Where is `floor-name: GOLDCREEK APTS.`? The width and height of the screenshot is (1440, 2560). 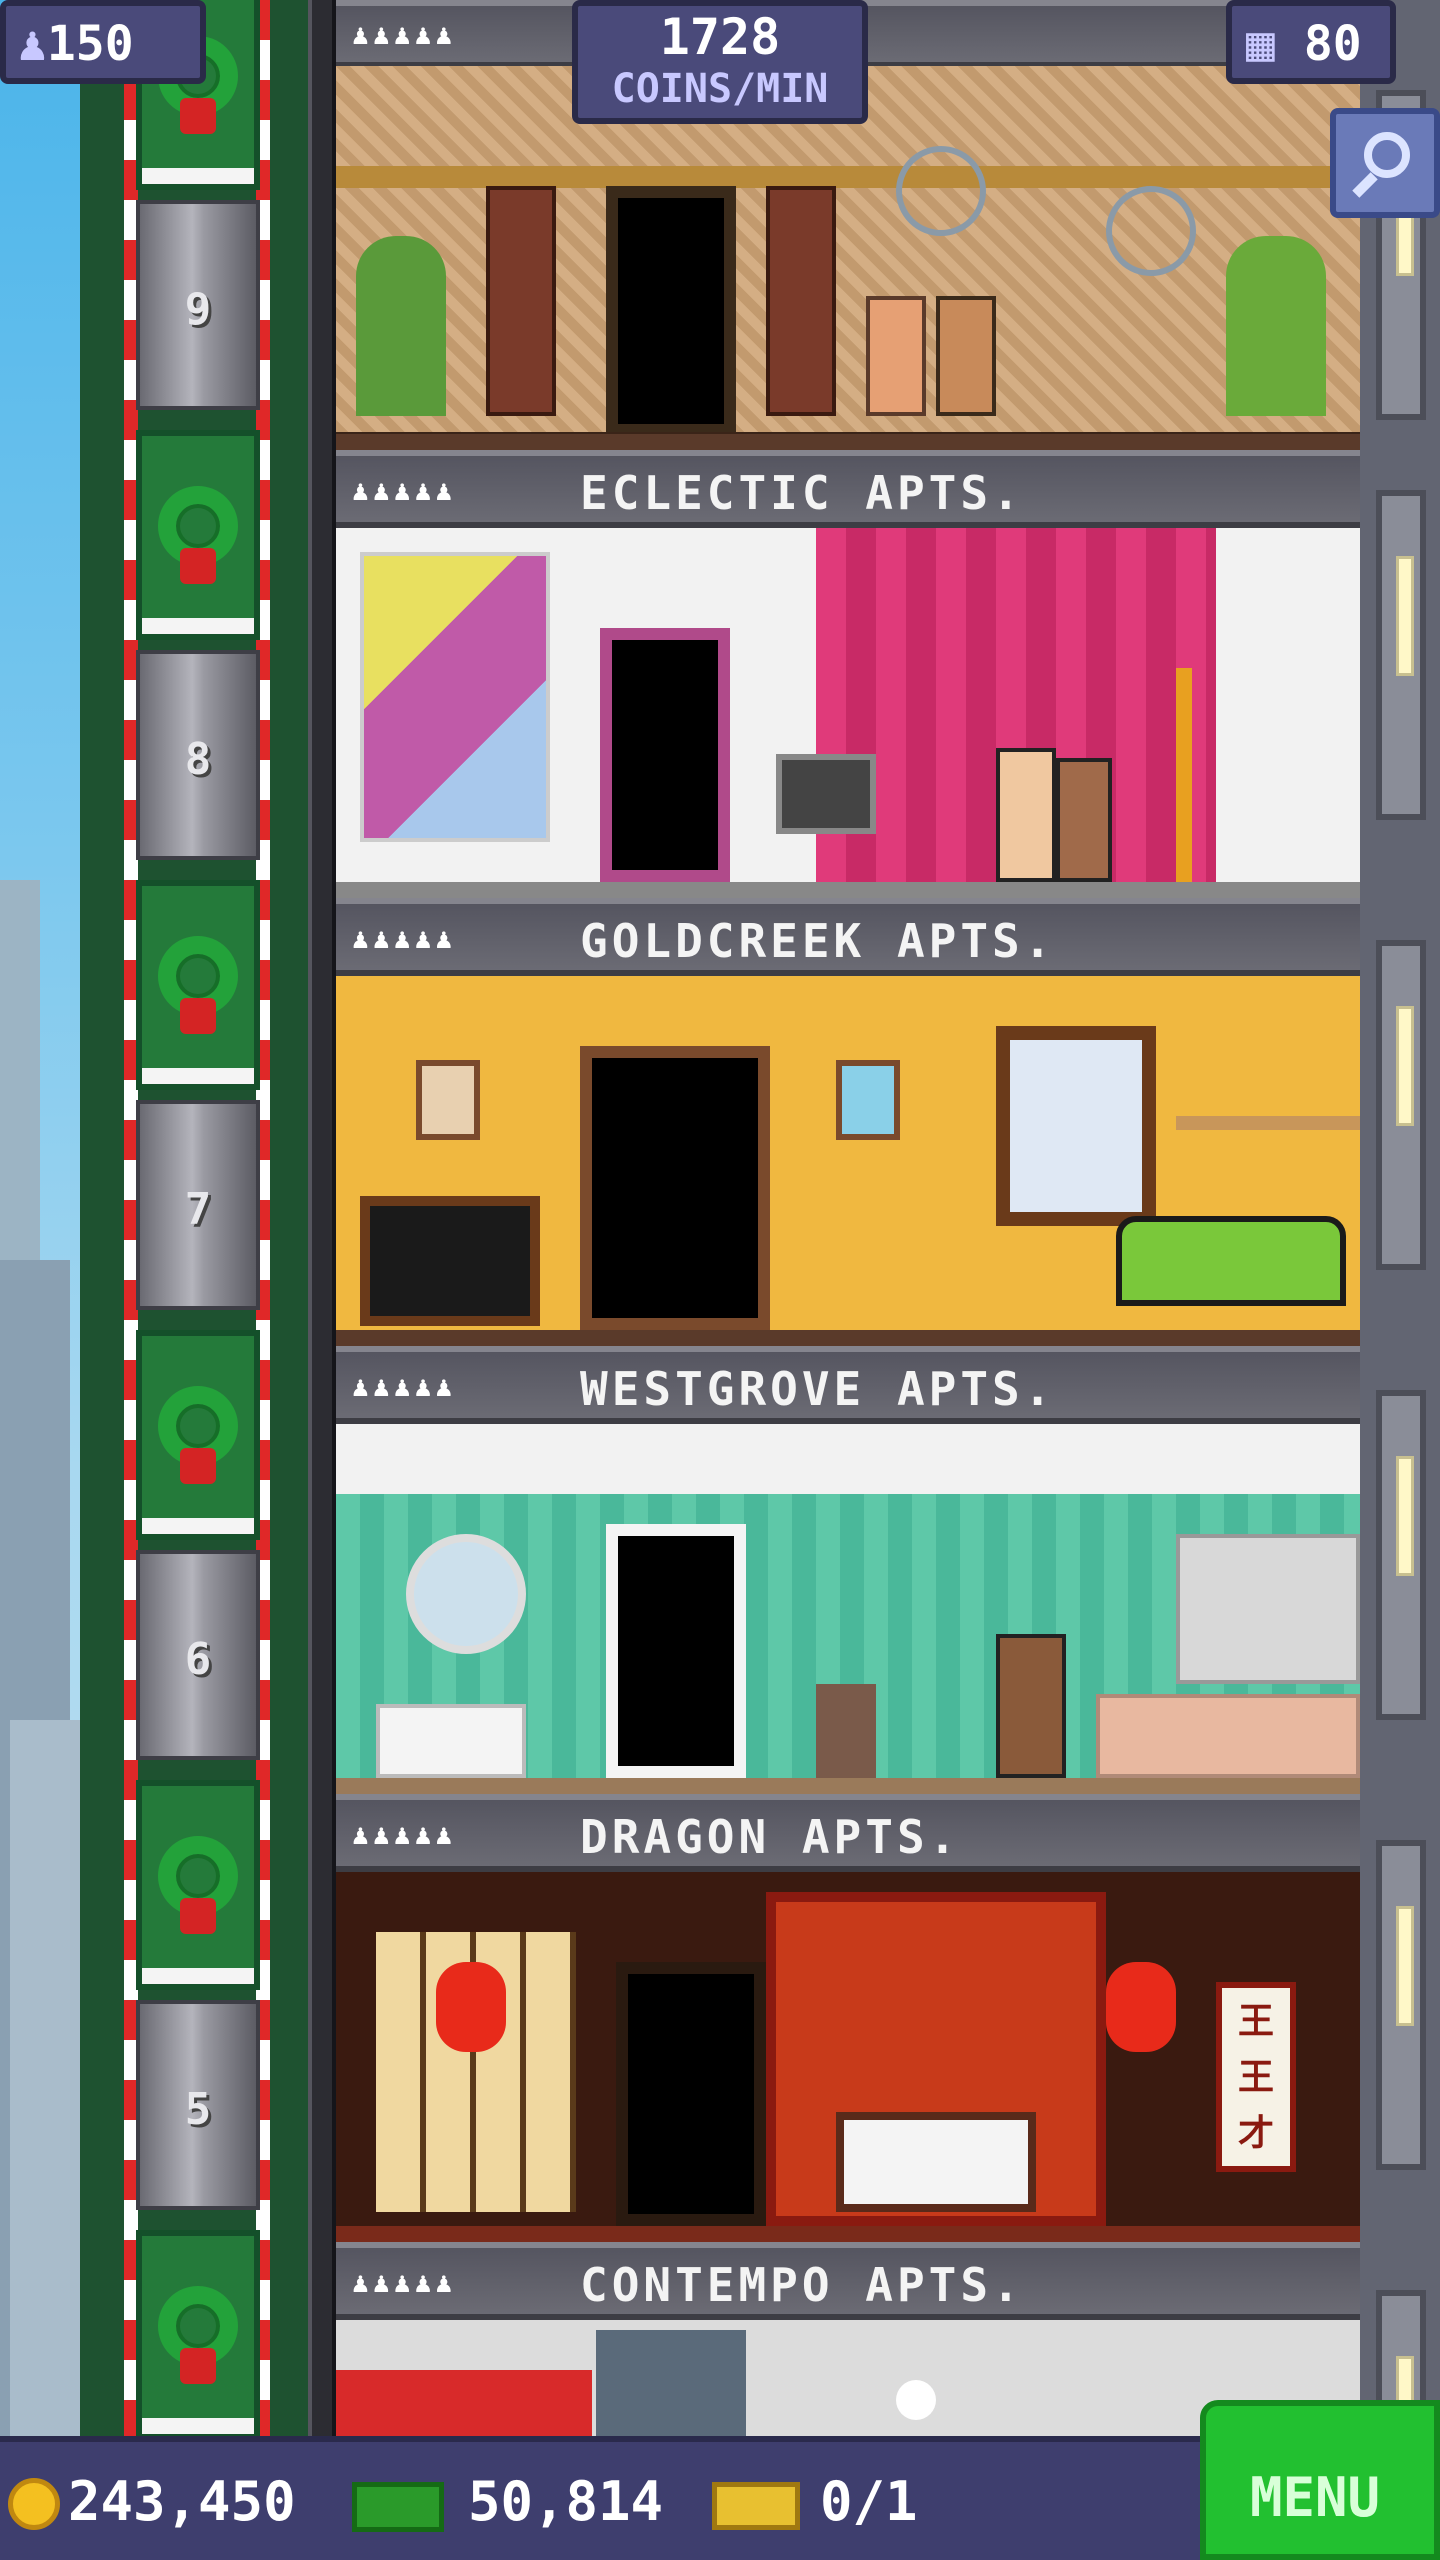
floor-name: GOLDCREEK APTS. is located at coordinates (818, 941).